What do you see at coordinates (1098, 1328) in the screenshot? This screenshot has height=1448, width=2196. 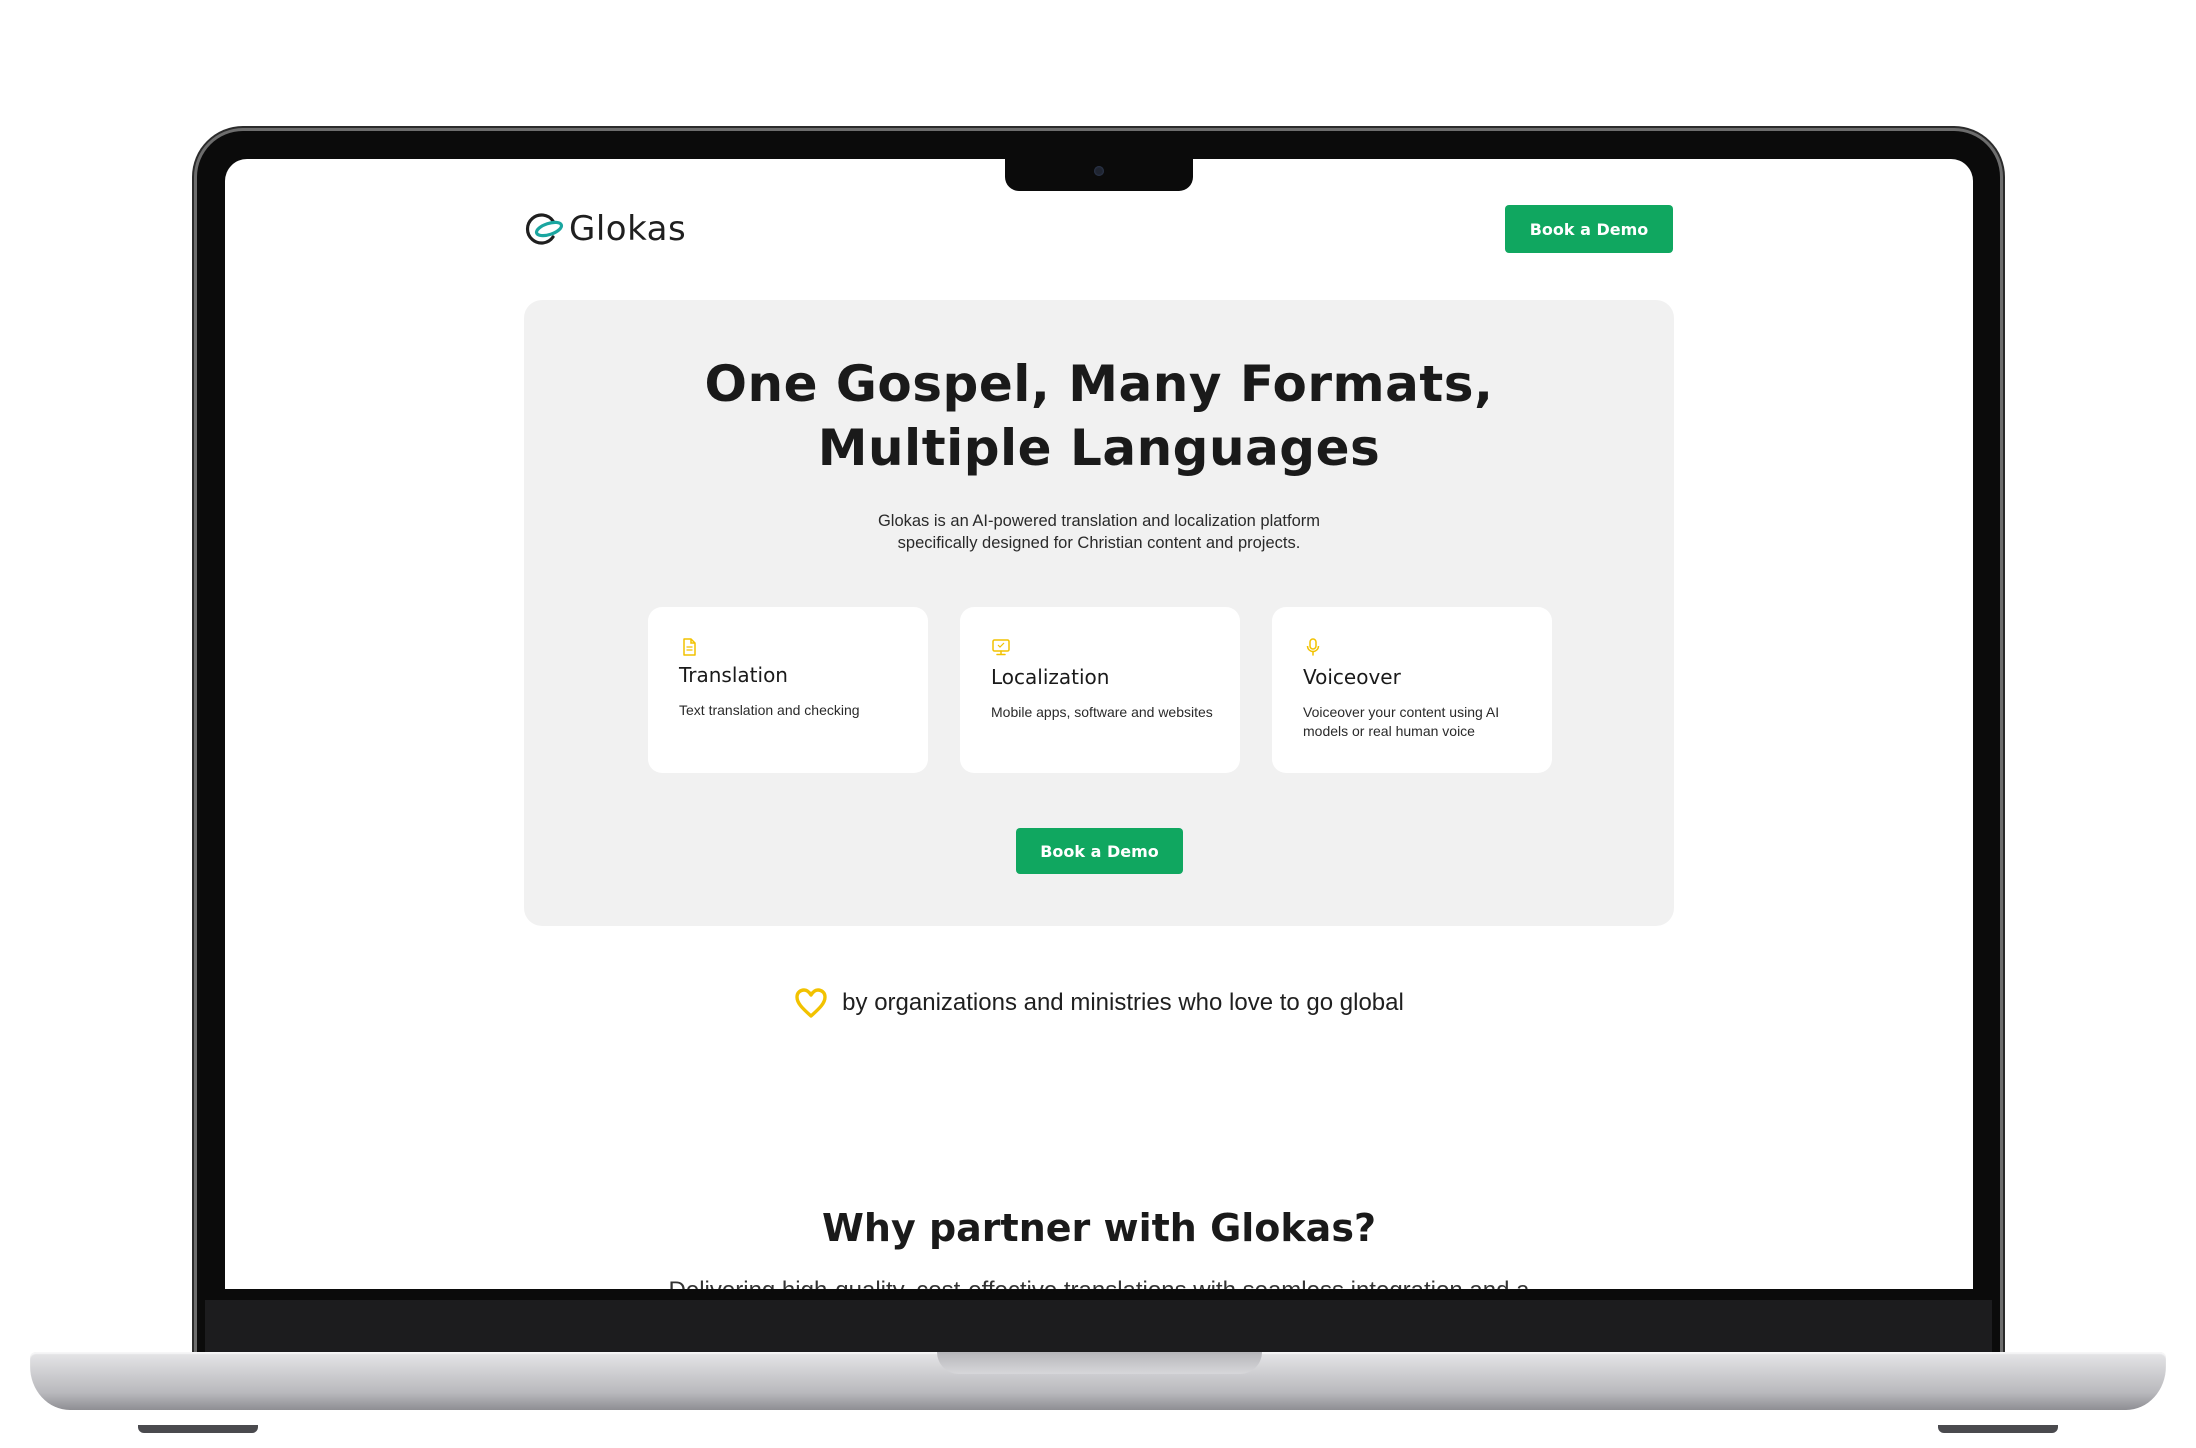 I see `laptop-bezel-bottom` at bounding box center [1098, 1328].